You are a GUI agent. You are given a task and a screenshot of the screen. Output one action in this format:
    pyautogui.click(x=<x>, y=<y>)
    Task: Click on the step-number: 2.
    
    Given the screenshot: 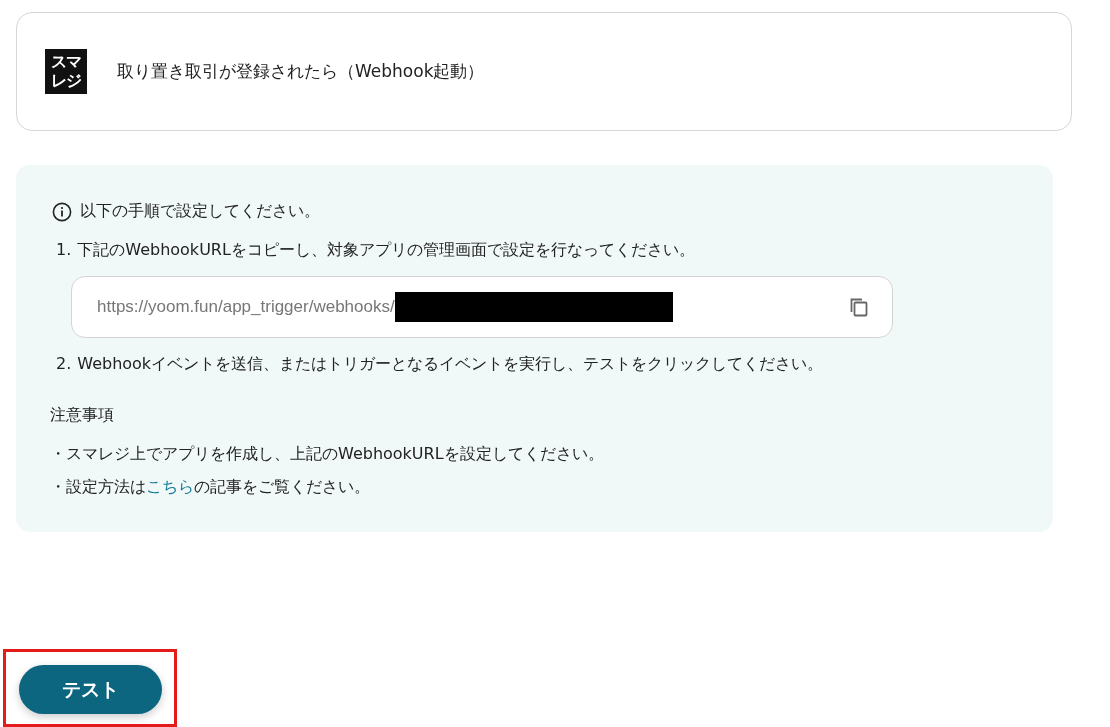 What is the action you would take?
    pyautogui.click(x=64, y=364)
    